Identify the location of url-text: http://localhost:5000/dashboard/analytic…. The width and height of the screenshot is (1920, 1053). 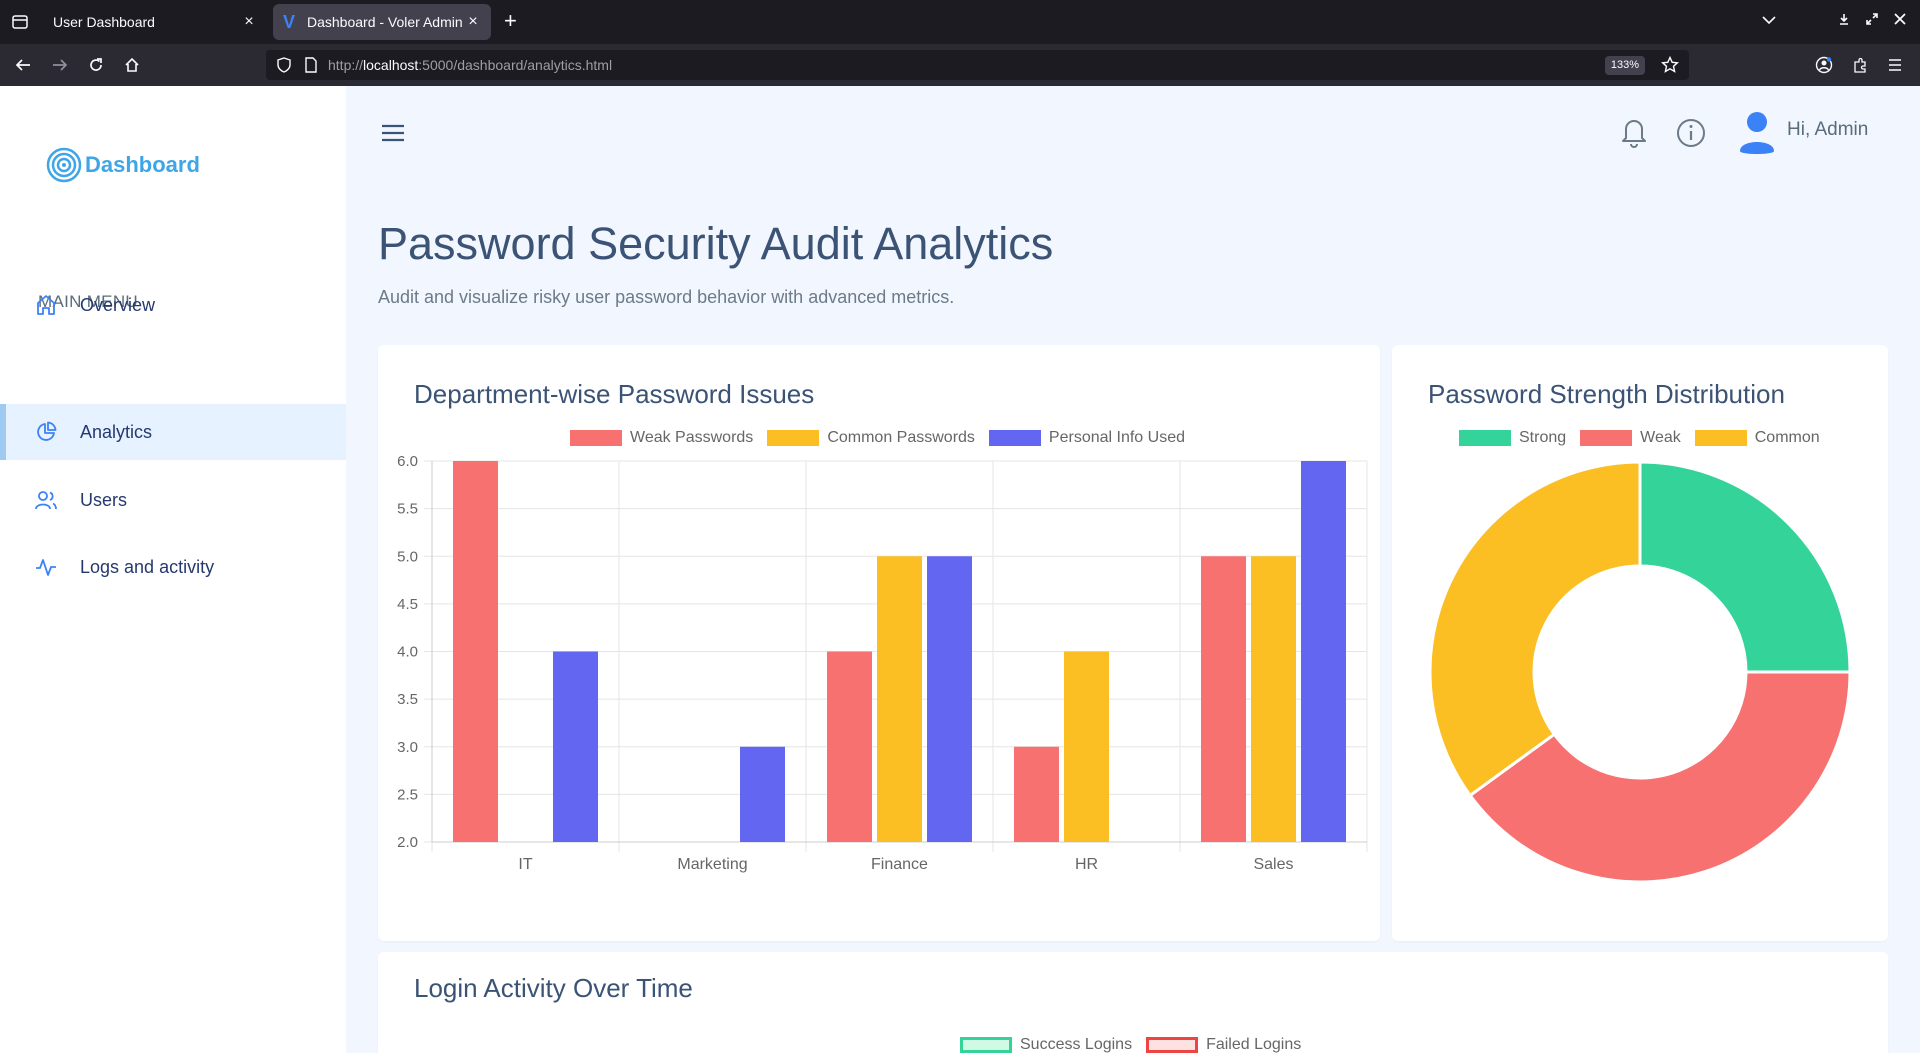
(470, 65).